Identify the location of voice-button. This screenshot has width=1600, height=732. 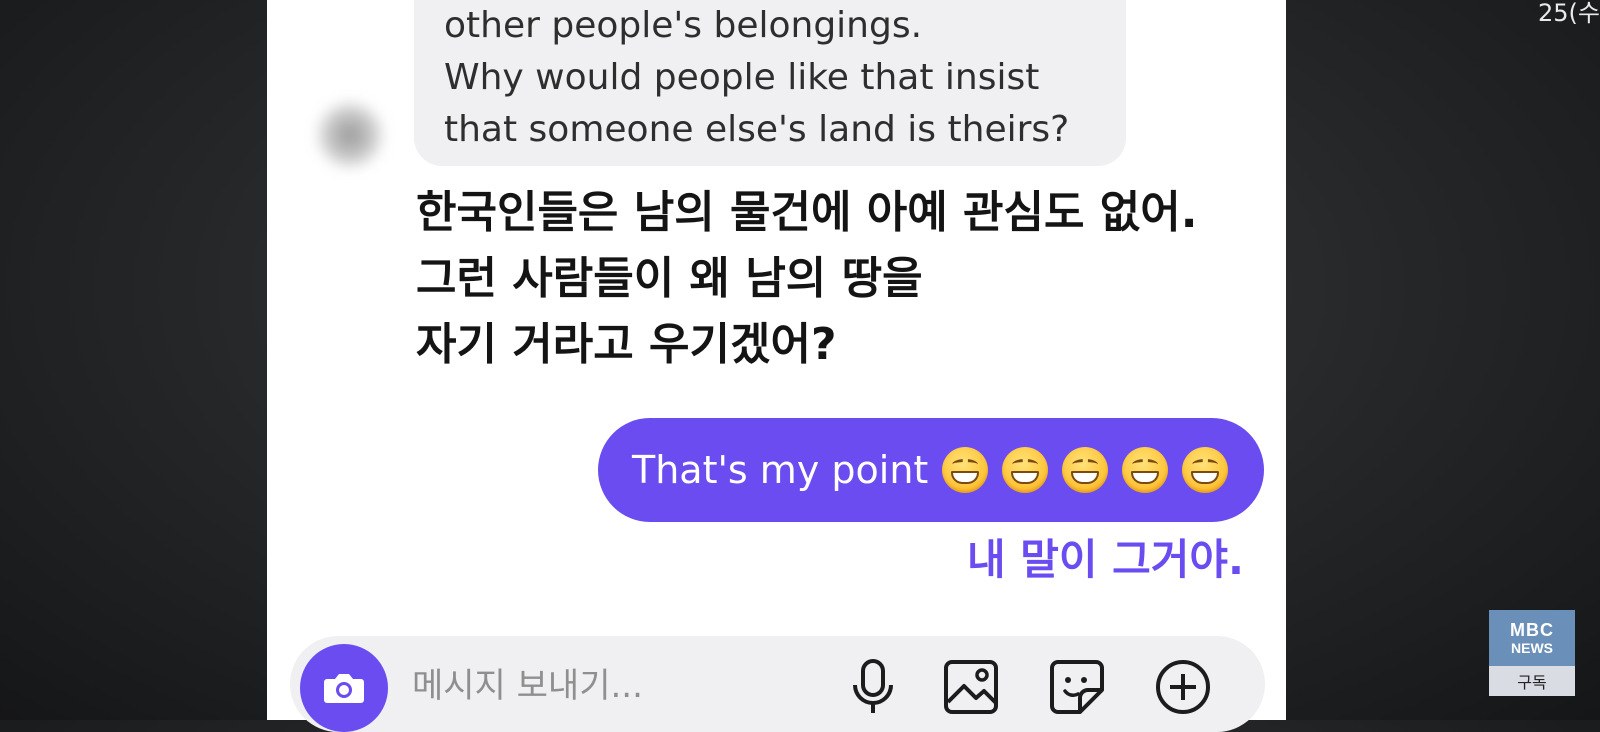
(873, 687).